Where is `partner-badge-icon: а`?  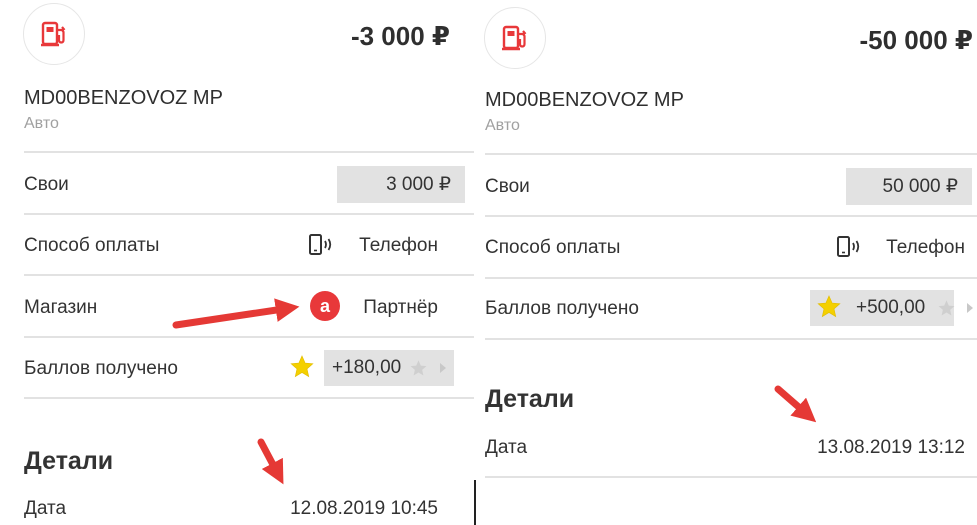 partner-badge-icon: а is located at coordinates (325, 306).